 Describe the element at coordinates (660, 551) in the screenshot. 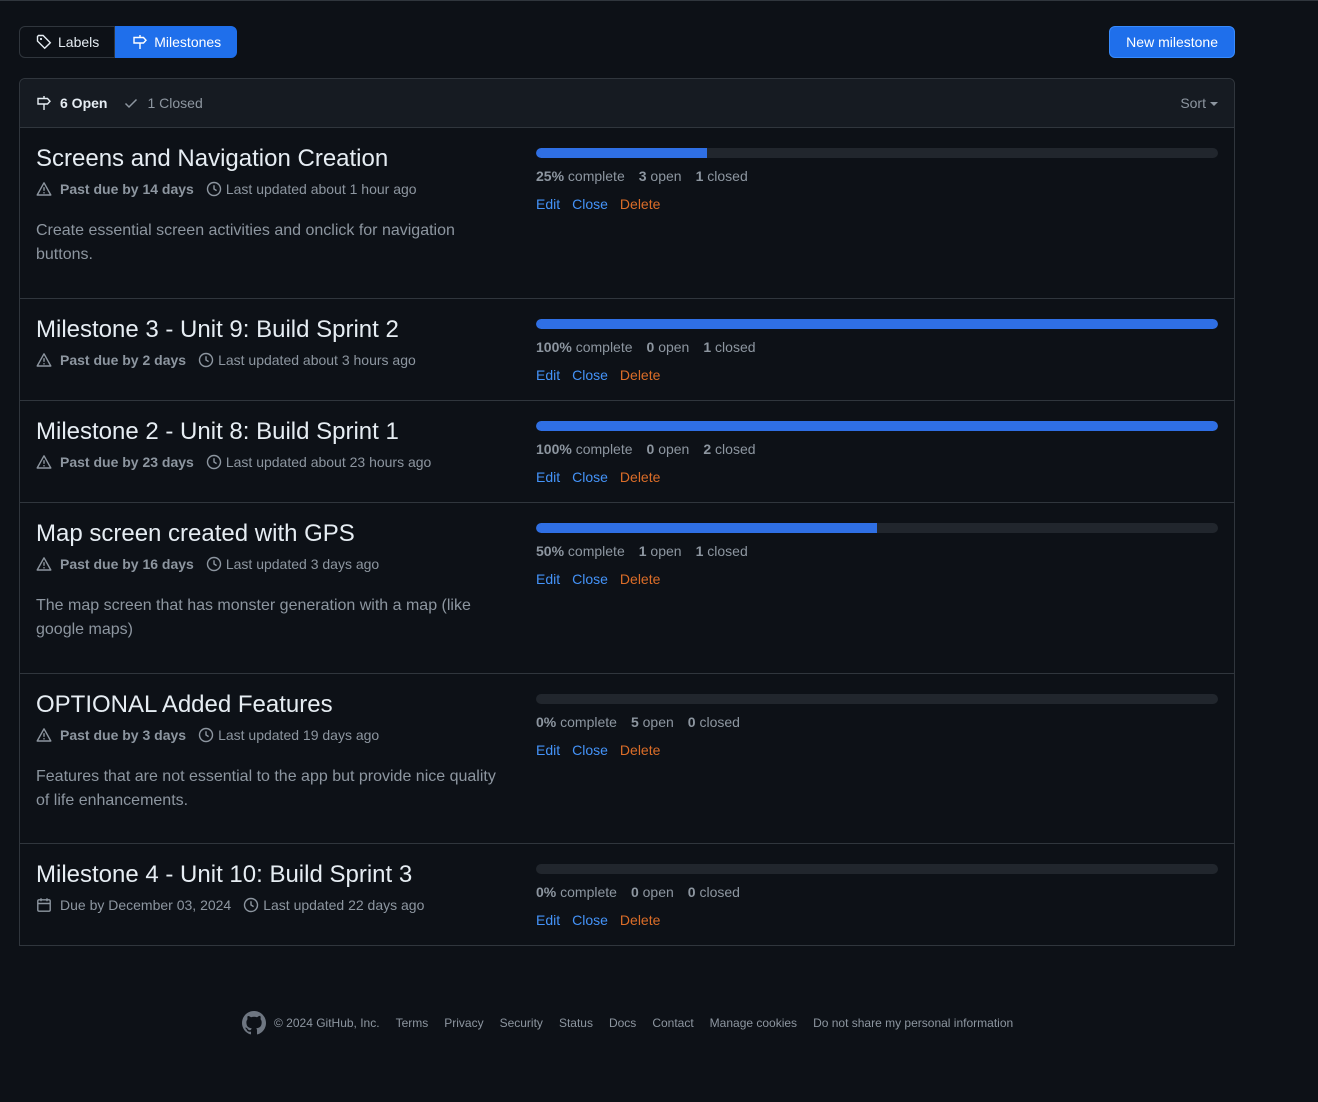

I see `open-issues: 1 open` at that location.